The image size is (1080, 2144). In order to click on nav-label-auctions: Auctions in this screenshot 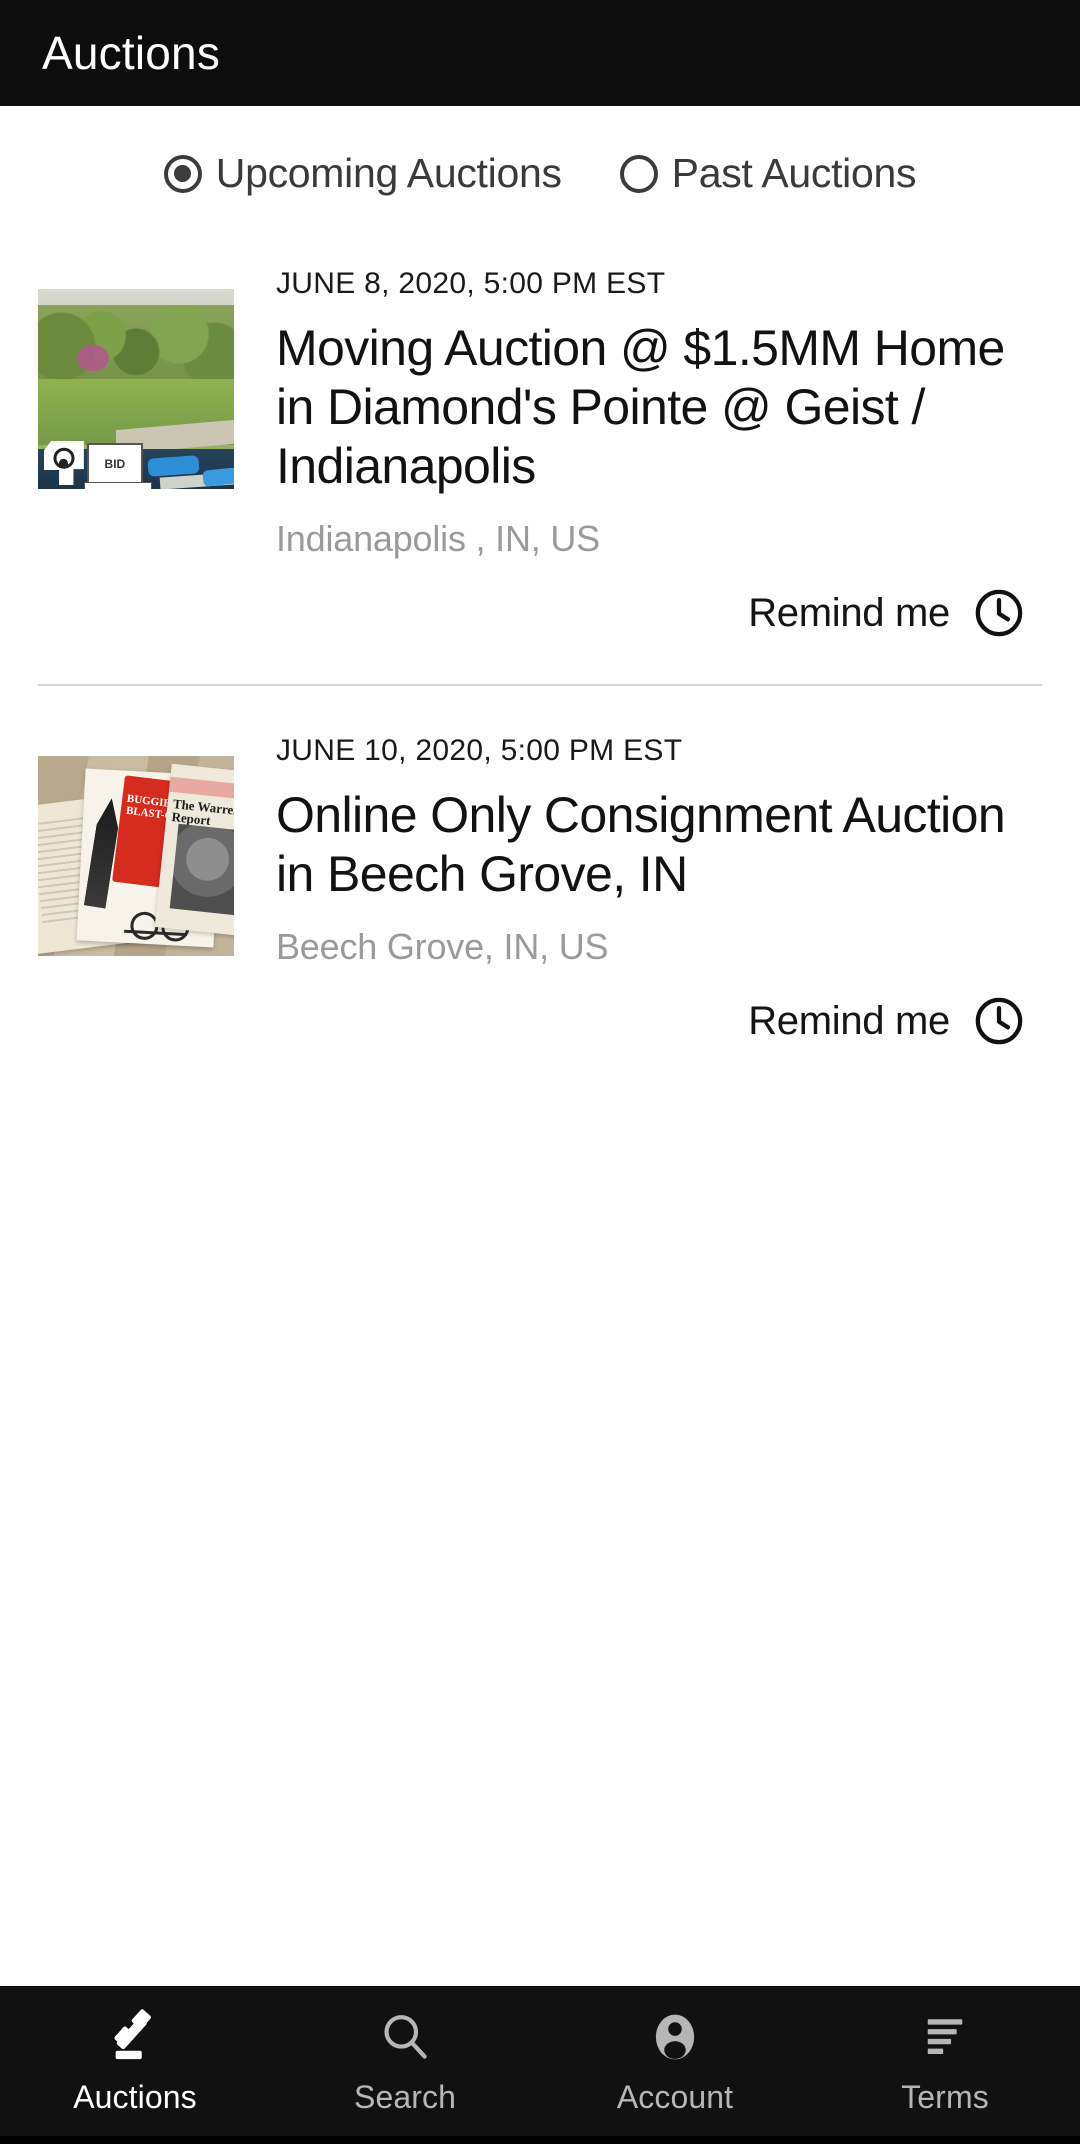, I will do `click(135, 2097)`.